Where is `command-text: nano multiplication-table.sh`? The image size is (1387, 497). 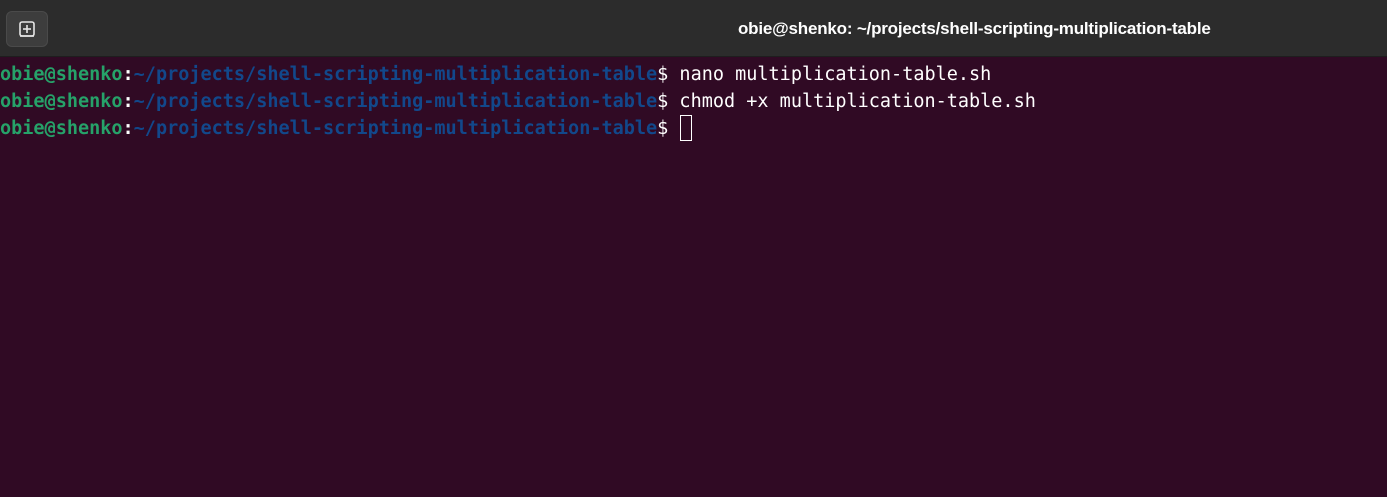 command-text: nano multiplication-table.sh is located at coordinates (830, 74).